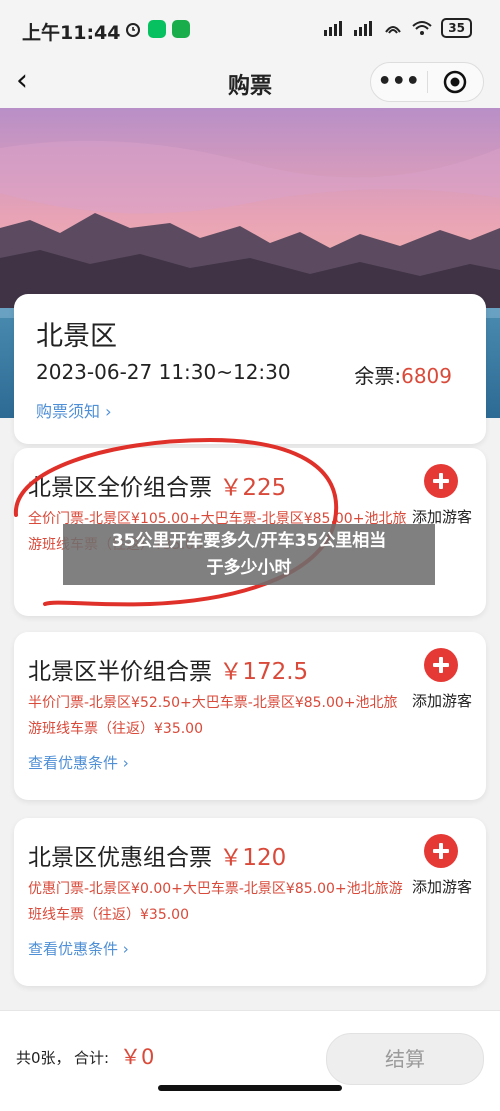 Image resolution: width=500 pixels, height=1111 pixels. Describe the element at coordinates (120, 672) in the screenshot. I see `ticket-name: 北景区半价组合票` at that location.